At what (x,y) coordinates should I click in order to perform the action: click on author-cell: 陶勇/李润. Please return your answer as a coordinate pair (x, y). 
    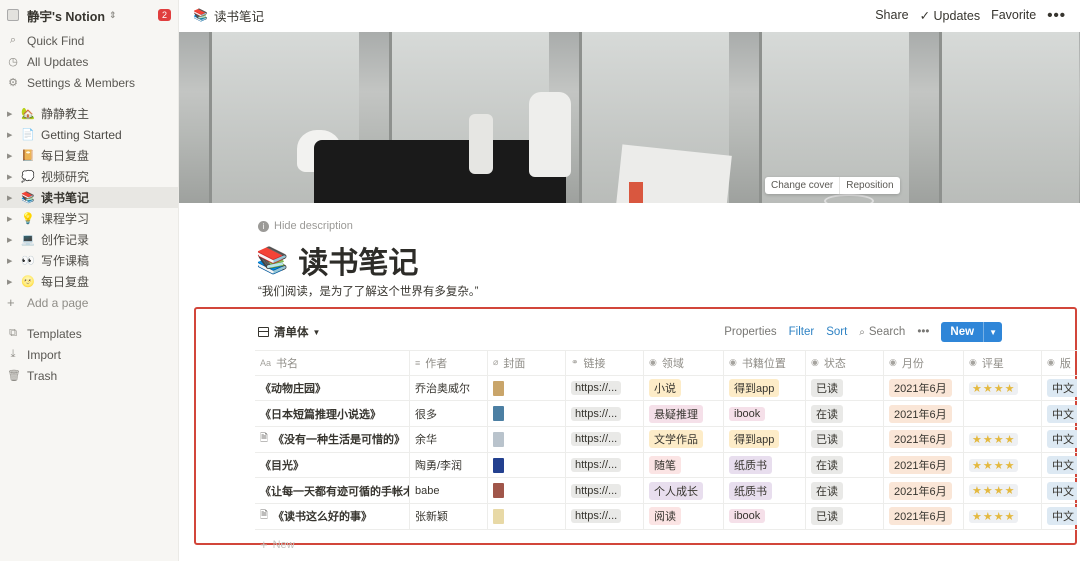
    Looking at the image, I should click on (449, 465).